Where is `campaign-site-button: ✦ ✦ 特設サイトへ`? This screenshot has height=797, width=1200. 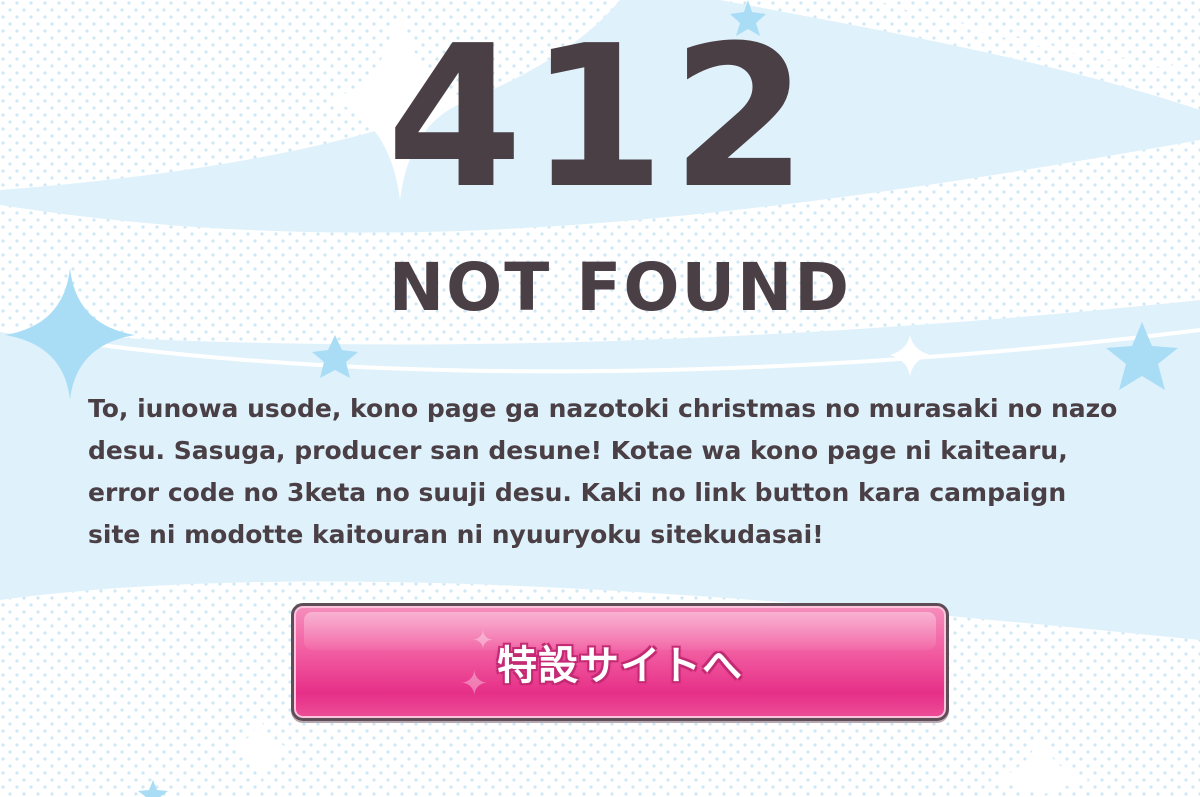
campaign-site-button: ✦ ✦ 特設サイトへ is located at coordinates (620, 662).